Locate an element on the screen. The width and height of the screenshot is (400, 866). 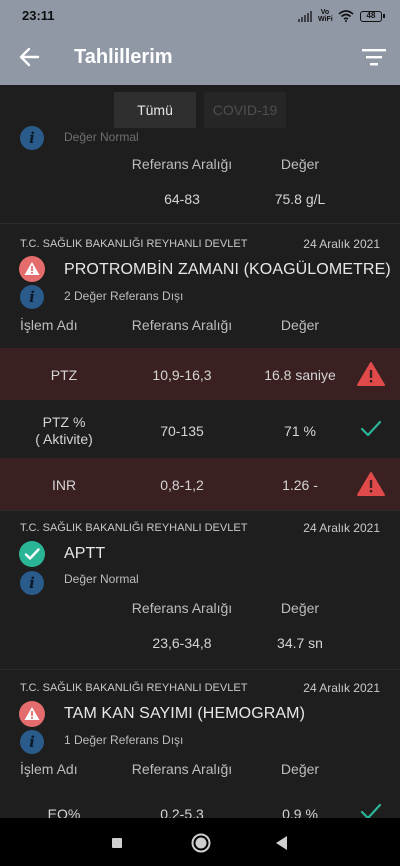
result-name: EO% is located at coordinates (64, 812).